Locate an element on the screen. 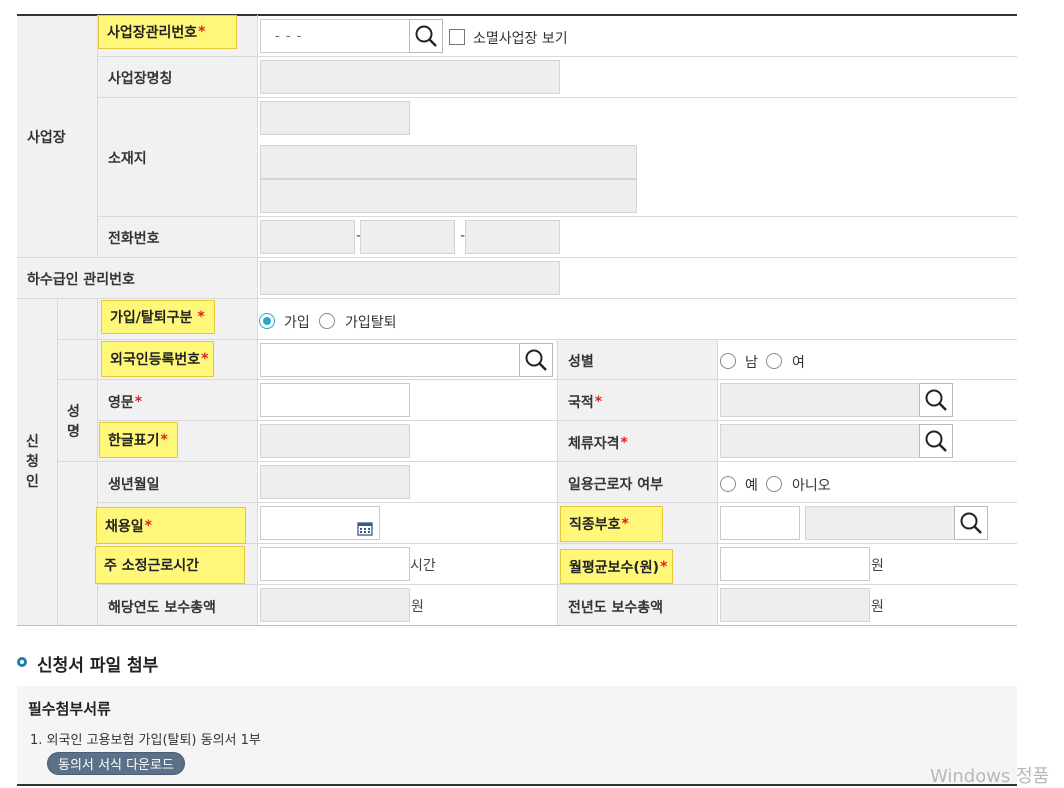 This screenshot has height=788, width=1064. download-form-button: 동의서 서식 다운로드 is located at coordinates (116, 763).